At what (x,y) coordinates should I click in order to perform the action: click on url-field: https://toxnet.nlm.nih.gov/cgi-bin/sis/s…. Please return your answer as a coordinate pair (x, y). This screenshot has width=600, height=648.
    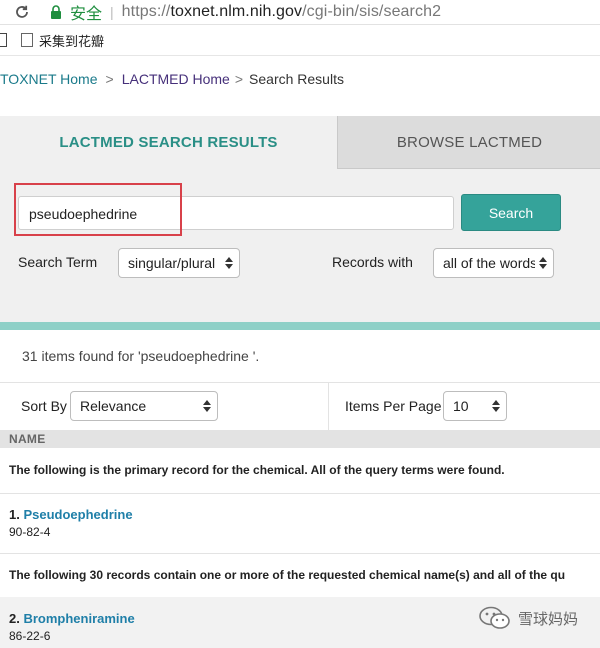
    Looking at the image, I should click on (281, 12).